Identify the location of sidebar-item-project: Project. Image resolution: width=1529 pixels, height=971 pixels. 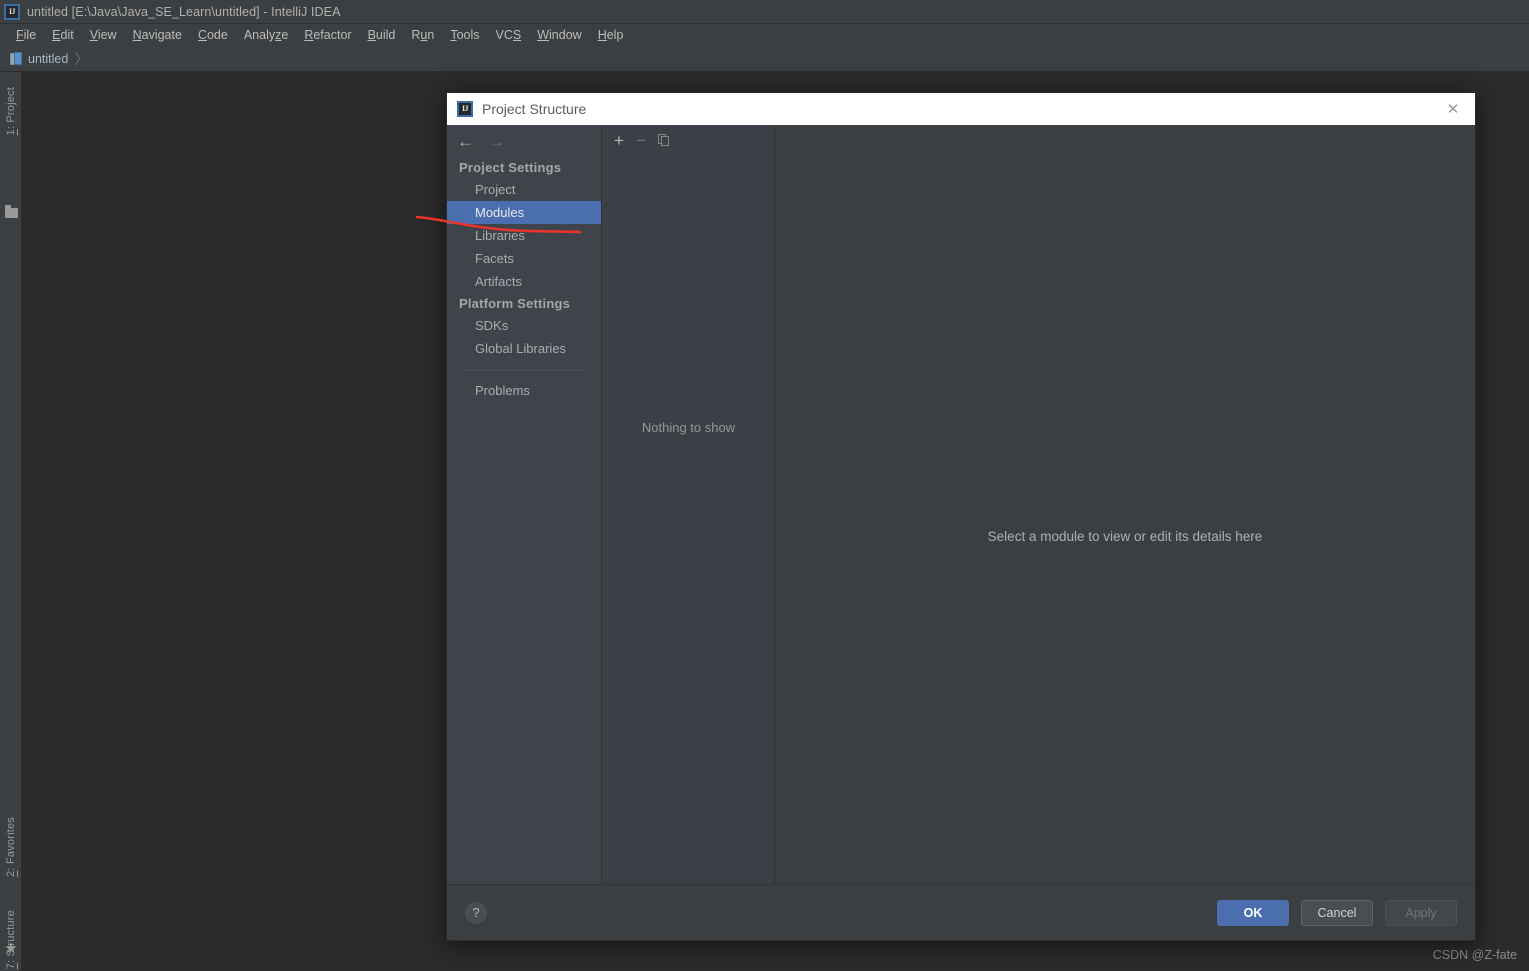
(524, 189).